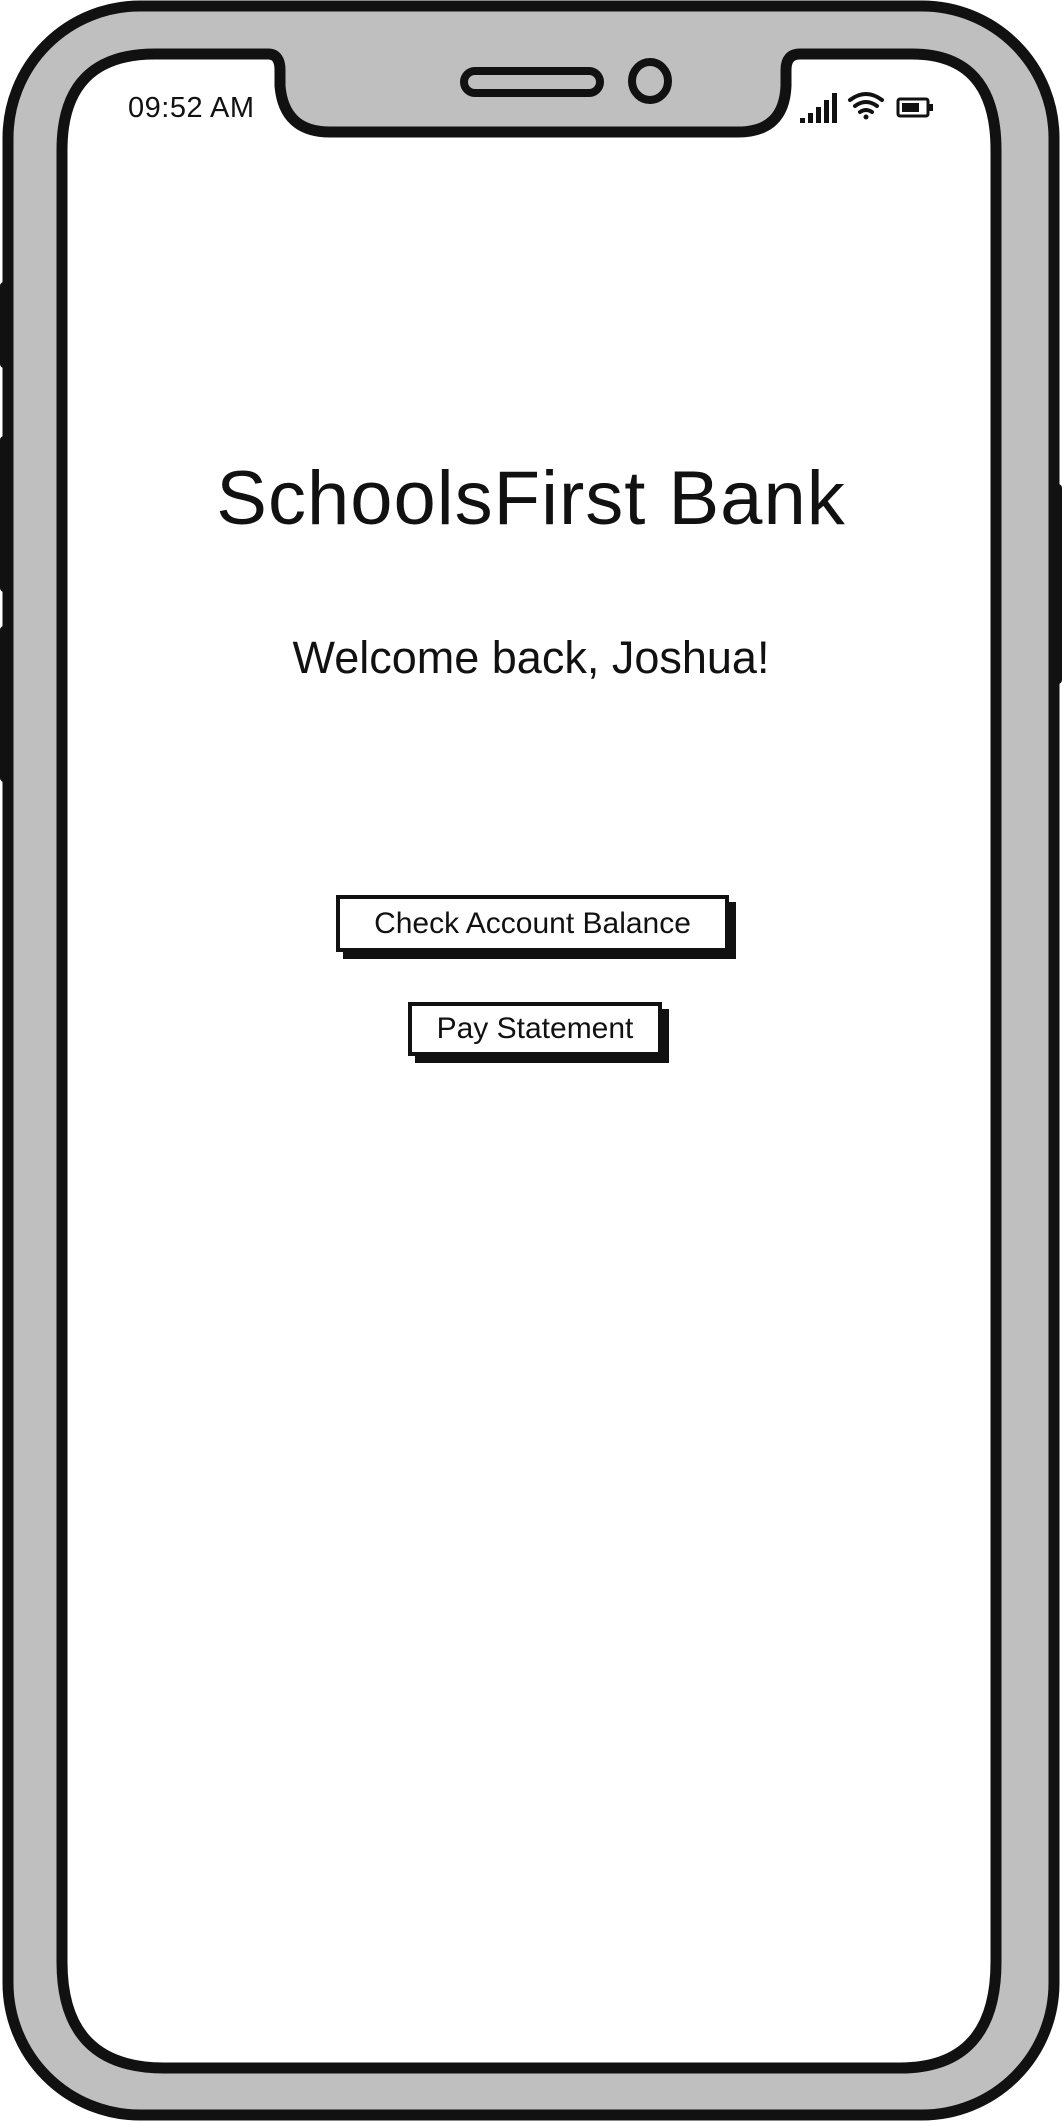 This screenshot has width=1062, height=2123. I want to click on wifi-icon, so click(866, 106).